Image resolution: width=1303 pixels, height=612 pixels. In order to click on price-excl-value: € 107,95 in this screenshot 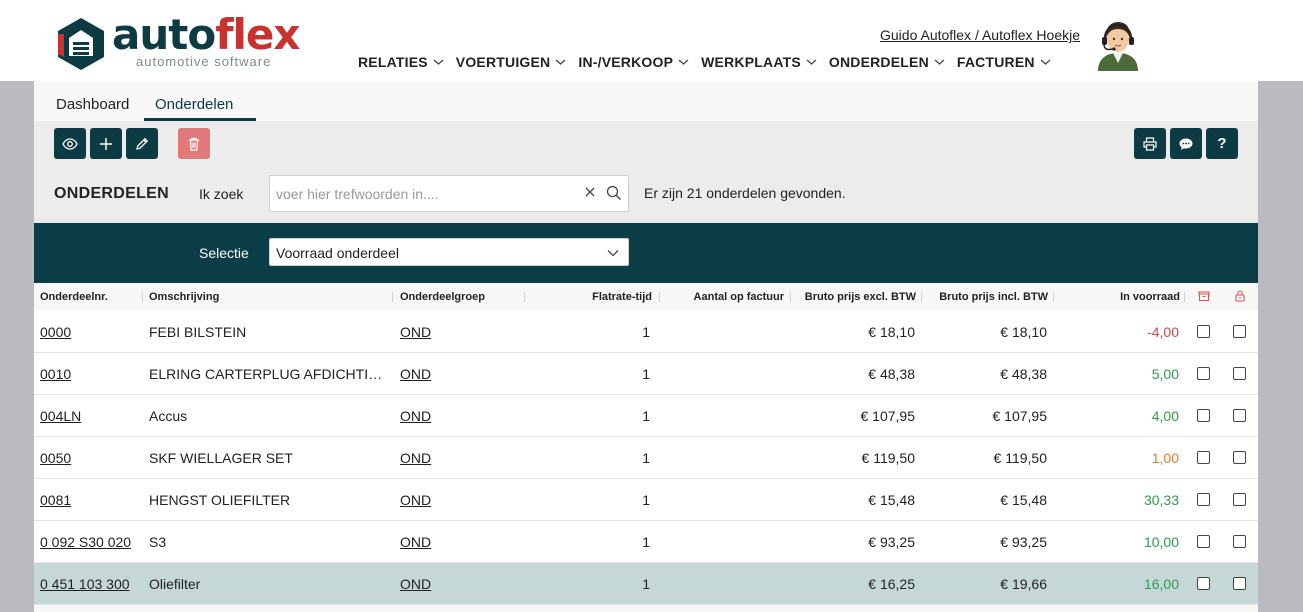, I will do `click(888, 416)`.